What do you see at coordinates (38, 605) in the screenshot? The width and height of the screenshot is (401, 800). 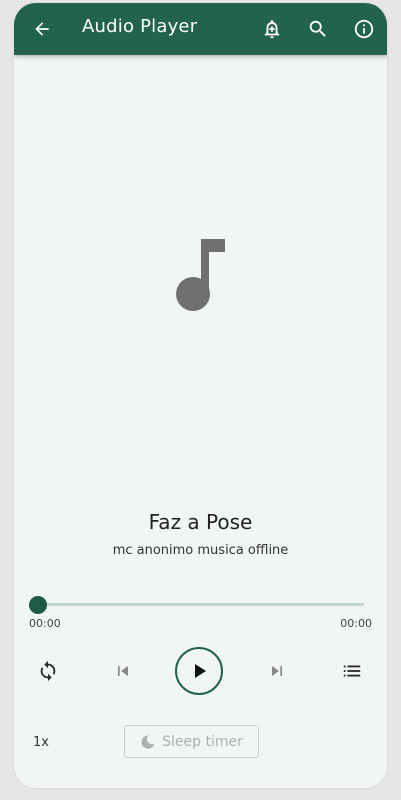 I see `seek-thumb` at bounding box center [38, 605].